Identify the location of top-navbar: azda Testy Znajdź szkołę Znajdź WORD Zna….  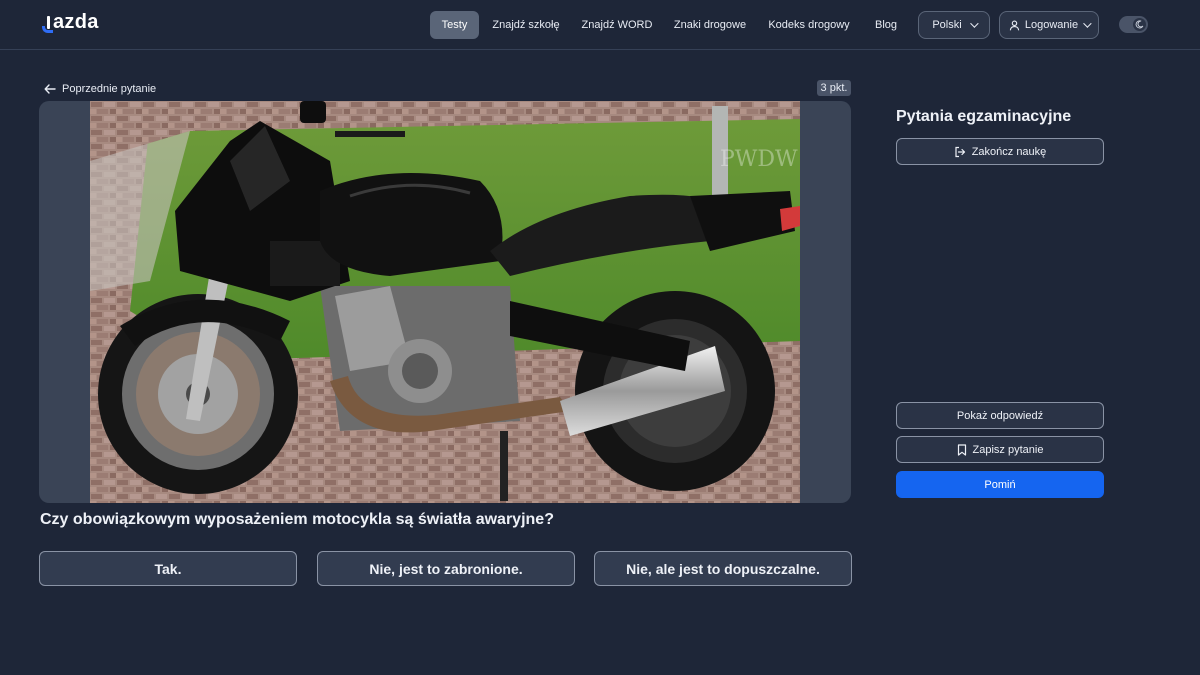
(600, 25).